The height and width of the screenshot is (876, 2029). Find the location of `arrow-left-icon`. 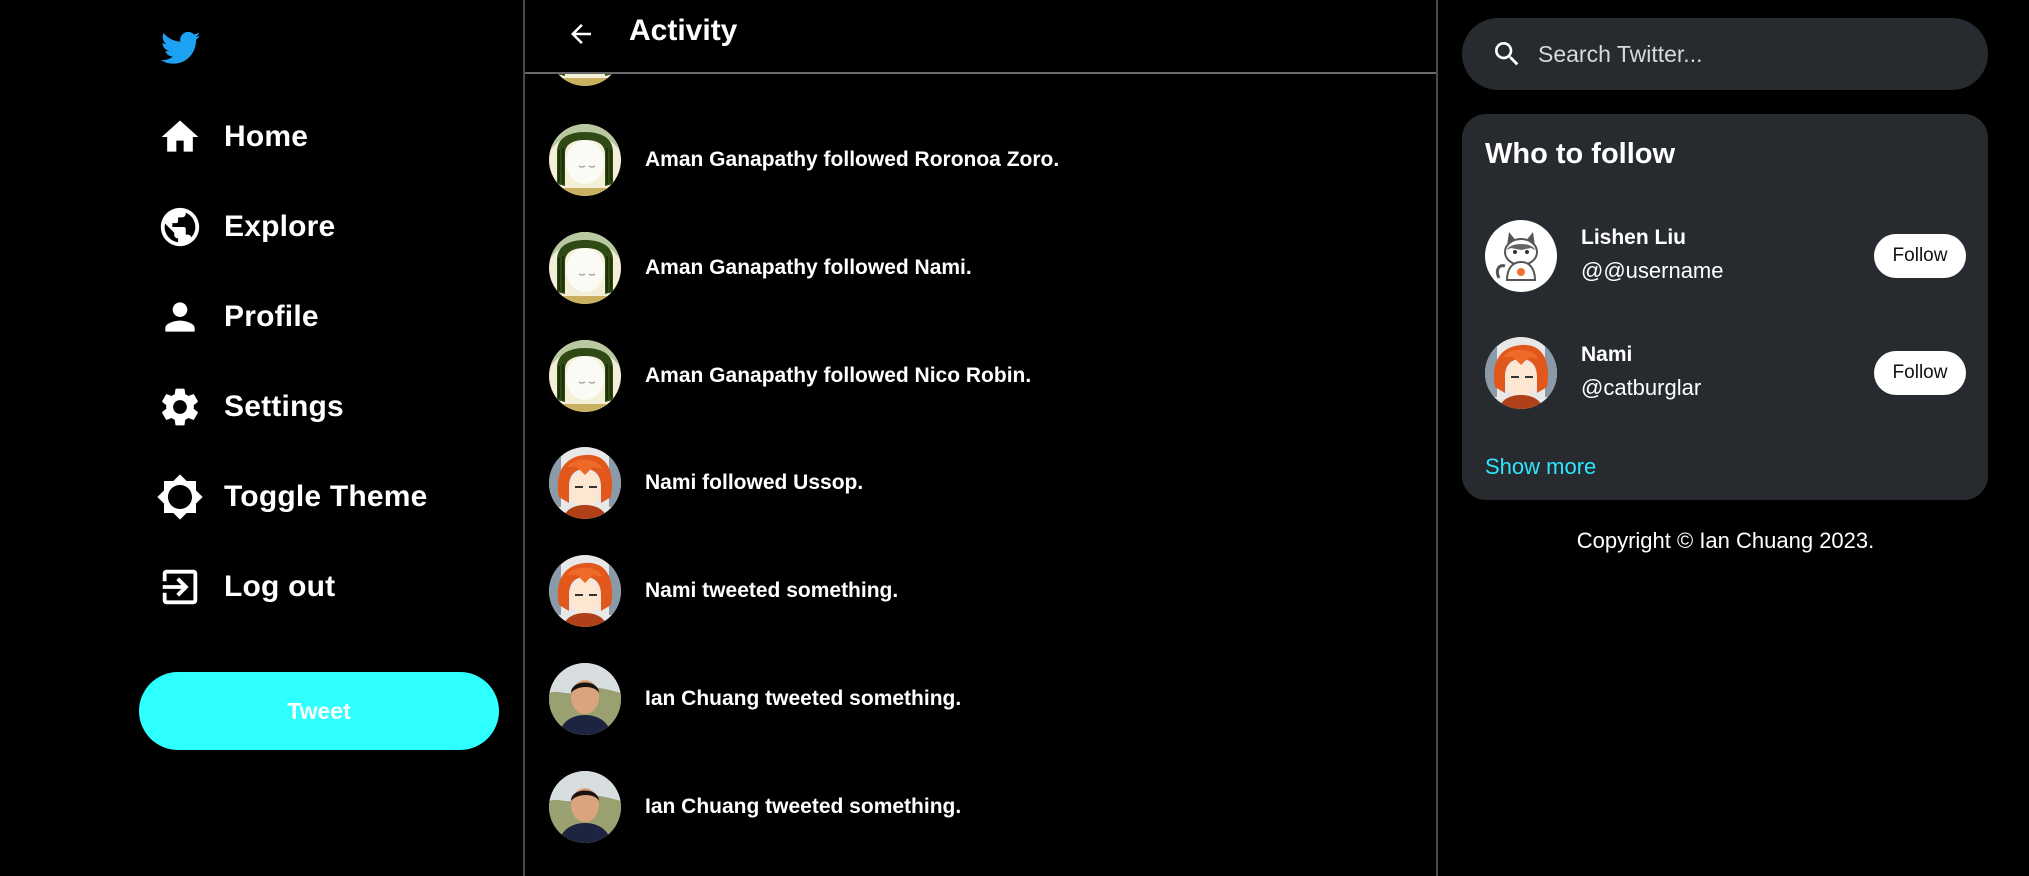

arrow-left-icon is located at coordinates (581, 36).